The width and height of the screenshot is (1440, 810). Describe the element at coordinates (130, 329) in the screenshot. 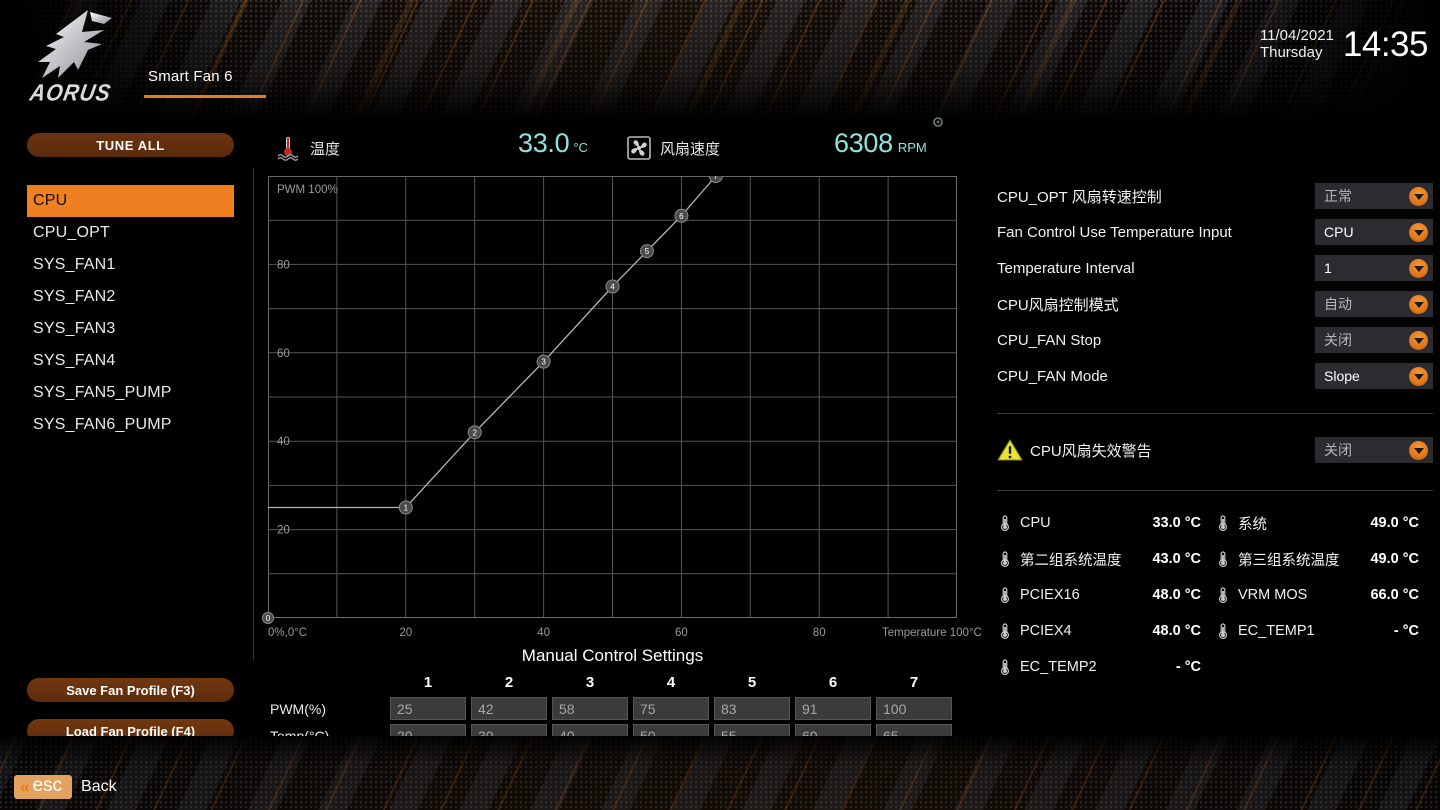

I see `sidebar-item-sys-fan3: SYS_FAN3` at that location.